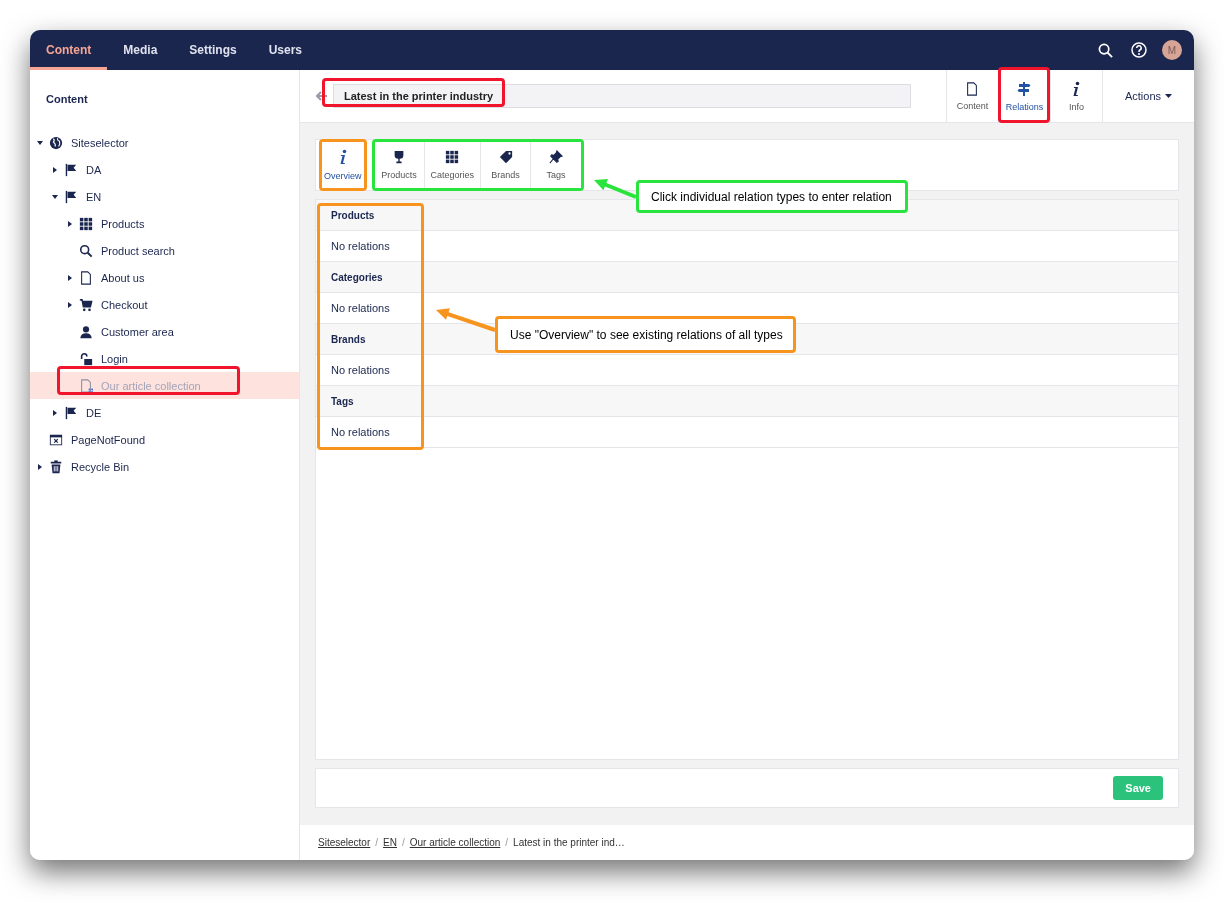  Describe the element at coordinates (140, 50) in the screenshot. I see `nav-tab: Media` at that location.